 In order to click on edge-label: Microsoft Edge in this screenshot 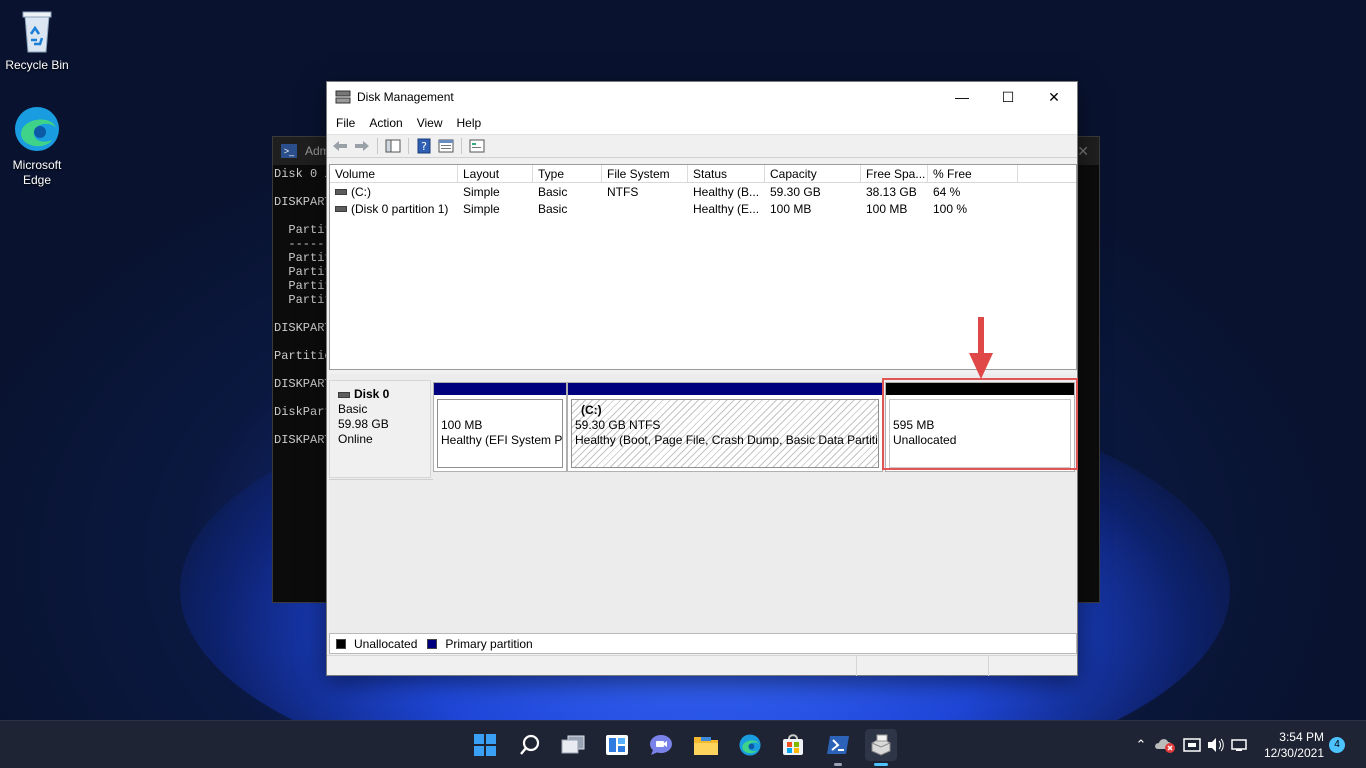, I will do `click(37, 172)`.